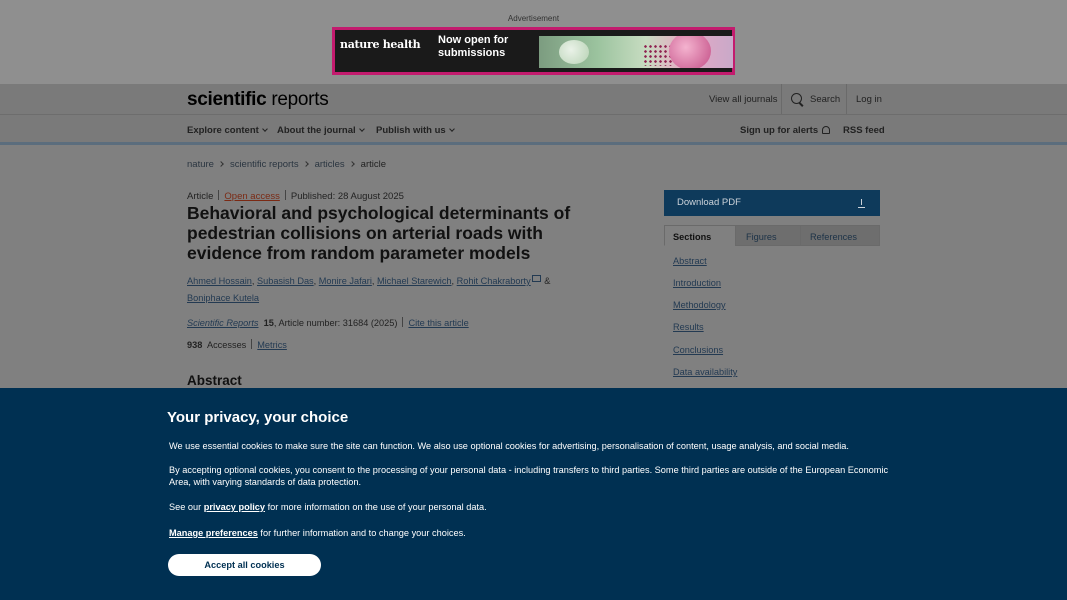 This screenshot has height=600, width=1067. Describe the element at coordinates (698, 350) in the screenshot. I see `section-link-conclusions: Conclusions` at that location.